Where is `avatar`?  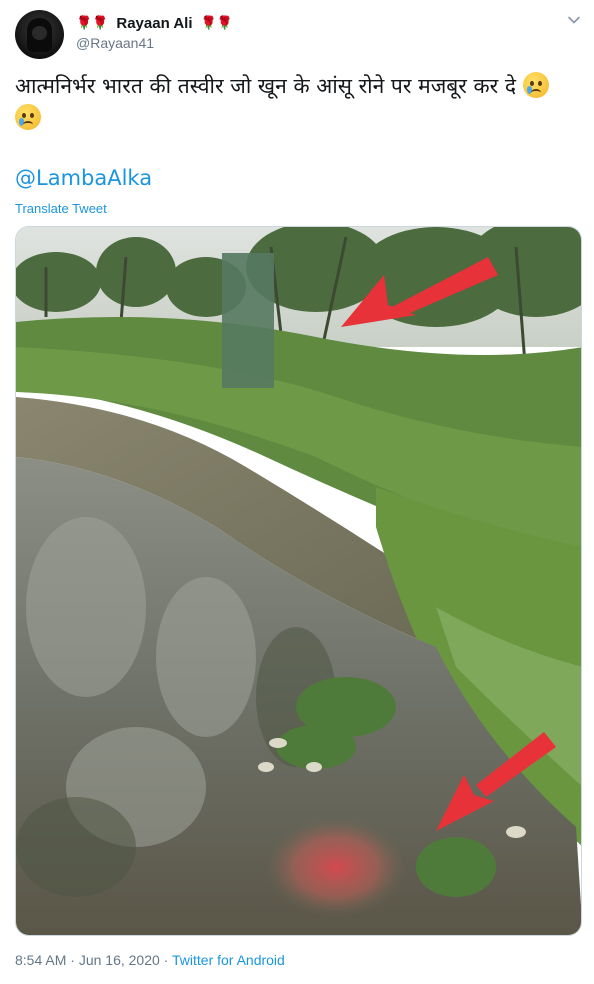
avatar is located at coordinates (39, 34).